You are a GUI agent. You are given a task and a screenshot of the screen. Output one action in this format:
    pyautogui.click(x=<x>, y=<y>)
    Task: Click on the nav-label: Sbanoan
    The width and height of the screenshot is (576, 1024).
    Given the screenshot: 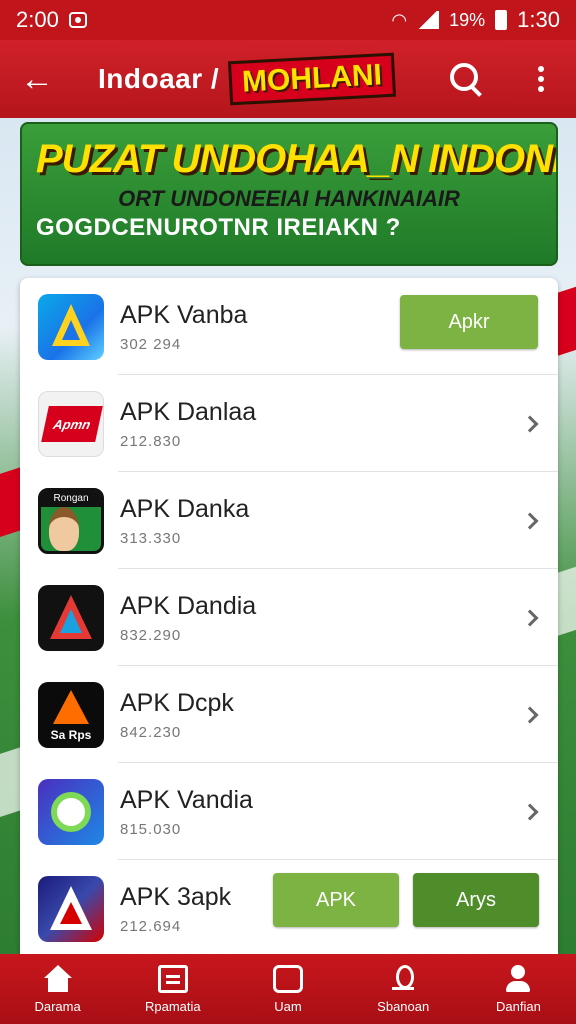 What is the action you would take?
    pyautogui.click(x=403, y=1006)
    